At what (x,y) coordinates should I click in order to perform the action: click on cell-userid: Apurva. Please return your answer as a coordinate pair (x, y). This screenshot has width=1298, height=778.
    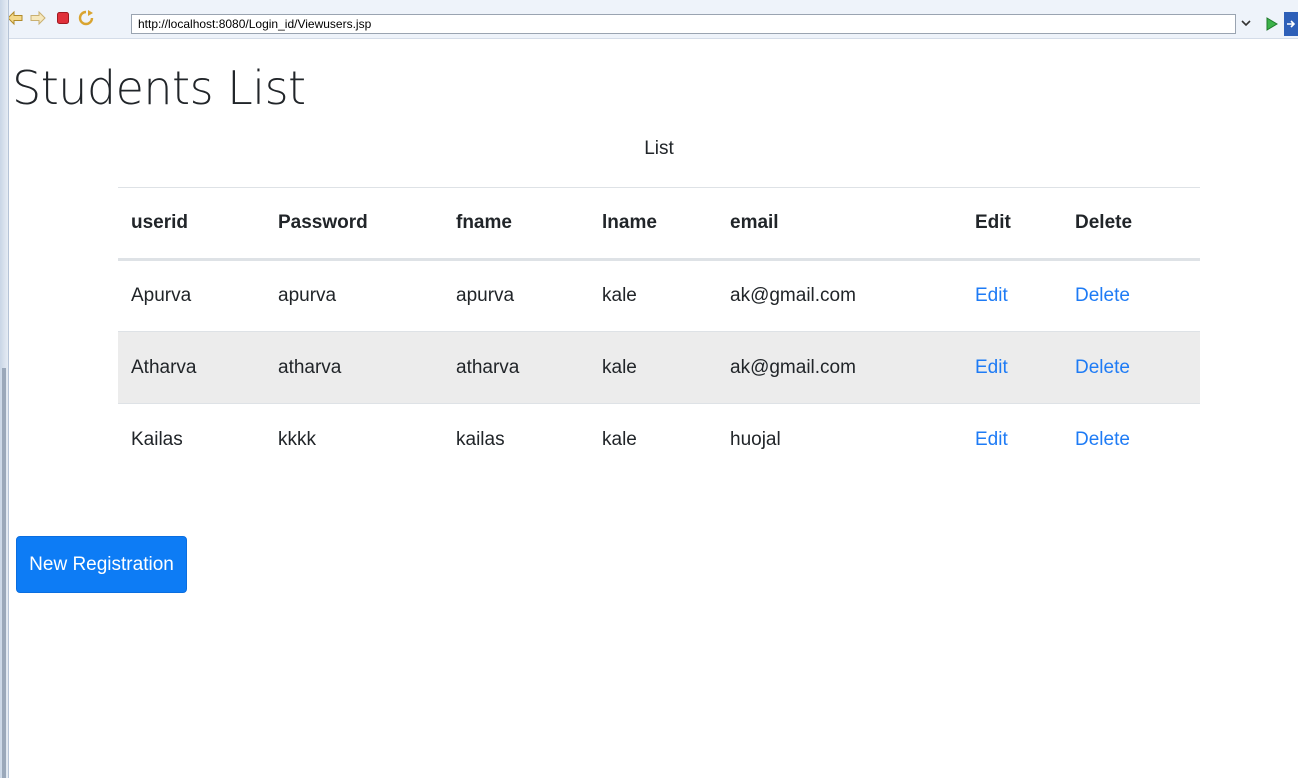
    Looking at the image, I should click on (191, 295).